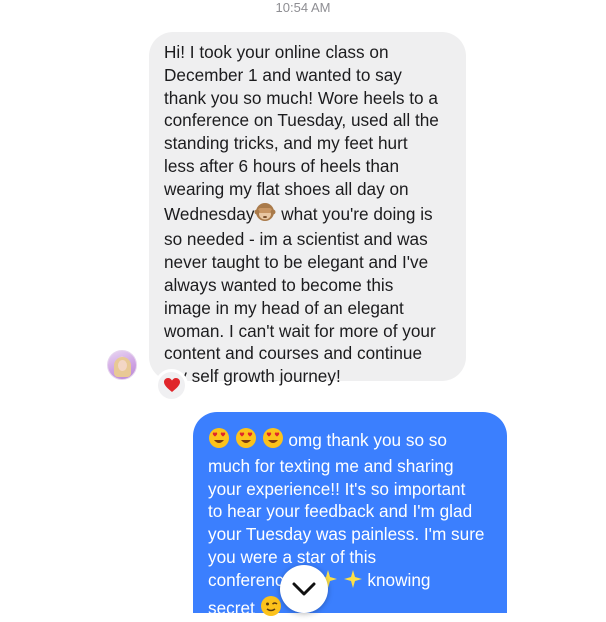 The height and width of the screenshot is (622, 606). What do you see at coordinates (271, 608) in the screenshot?
I see `winking-face-icon` at bounding box center [271, 608].